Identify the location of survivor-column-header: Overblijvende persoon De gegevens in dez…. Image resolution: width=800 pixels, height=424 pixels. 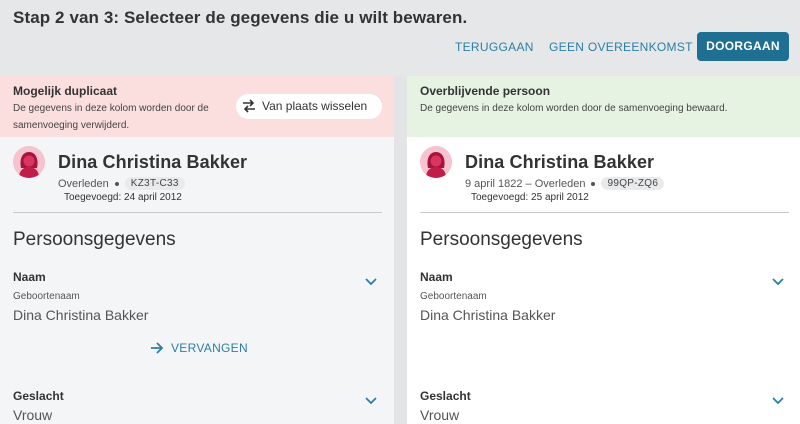
(603, 106).